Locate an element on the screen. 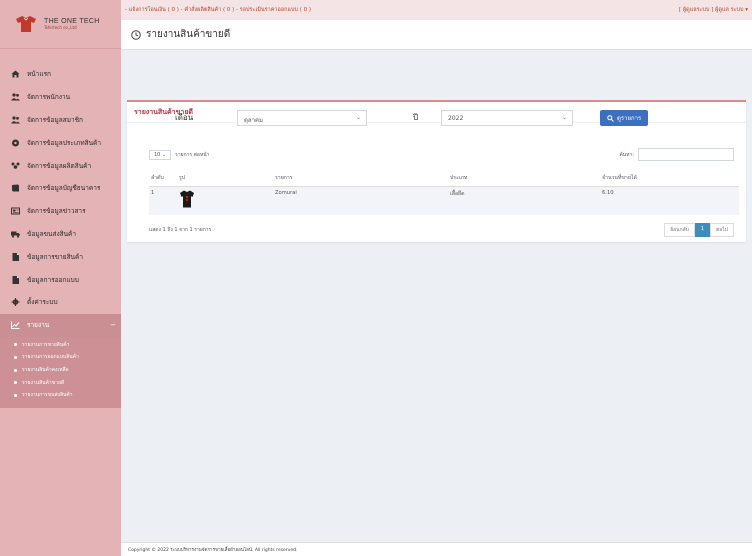 Image resolution: width=752 pixels, height=556 pixels. cell-qty: 6.10 is located at coordinates (608, 193).